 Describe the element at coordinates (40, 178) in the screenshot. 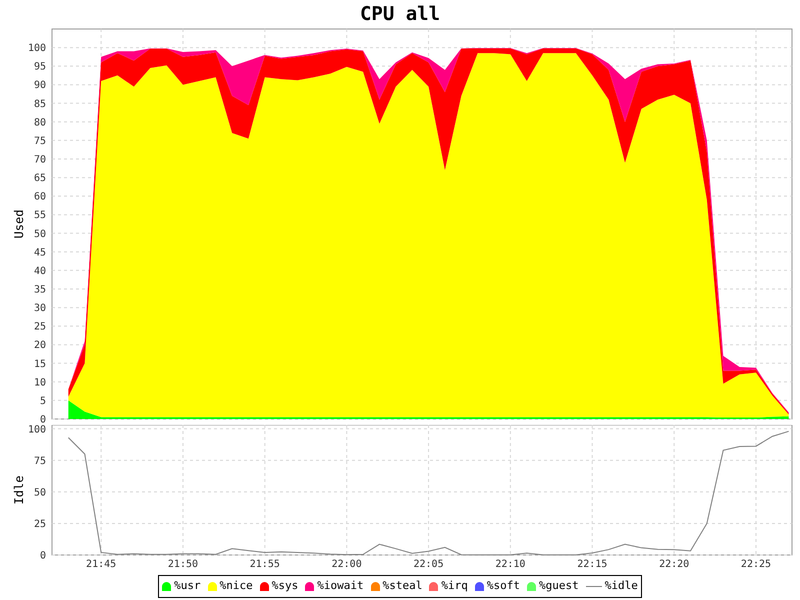

I see `y-tick-label: 65` at that location.